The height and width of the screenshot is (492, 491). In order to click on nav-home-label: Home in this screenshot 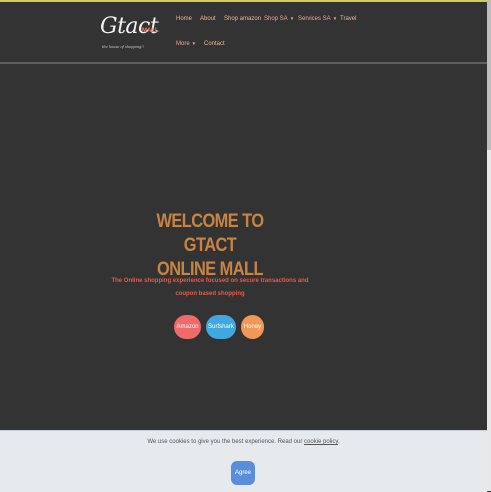, I will do `click(184, 19)`.